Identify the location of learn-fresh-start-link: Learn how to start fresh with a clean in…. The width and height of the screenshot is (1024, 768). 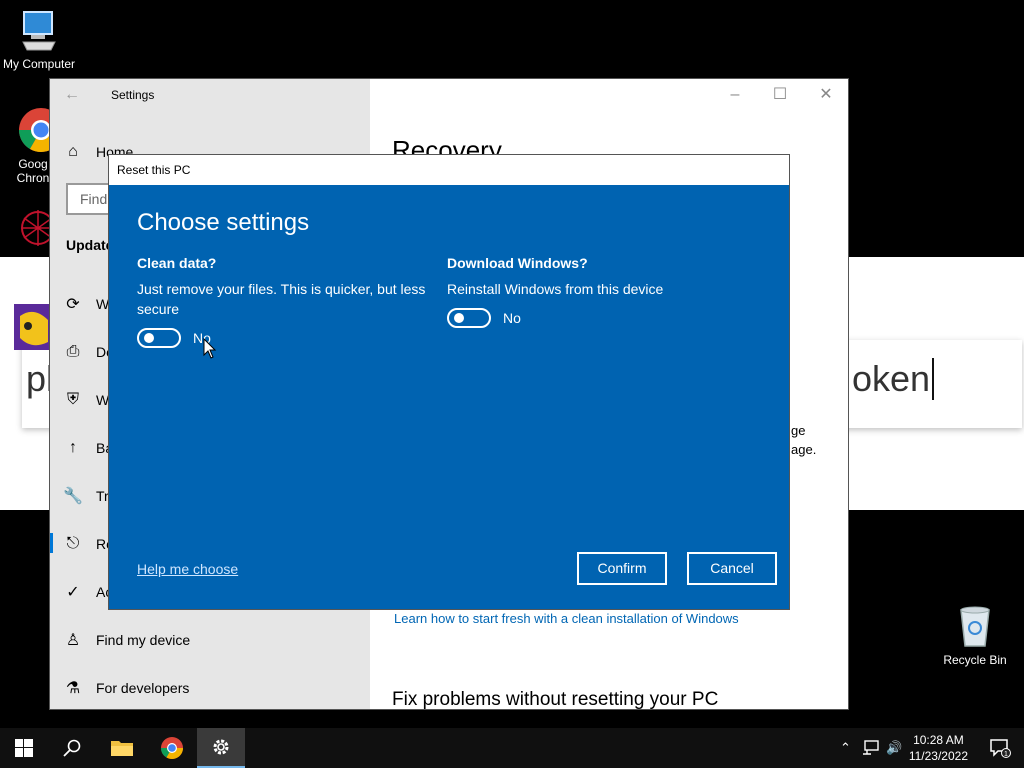
(566, 618).